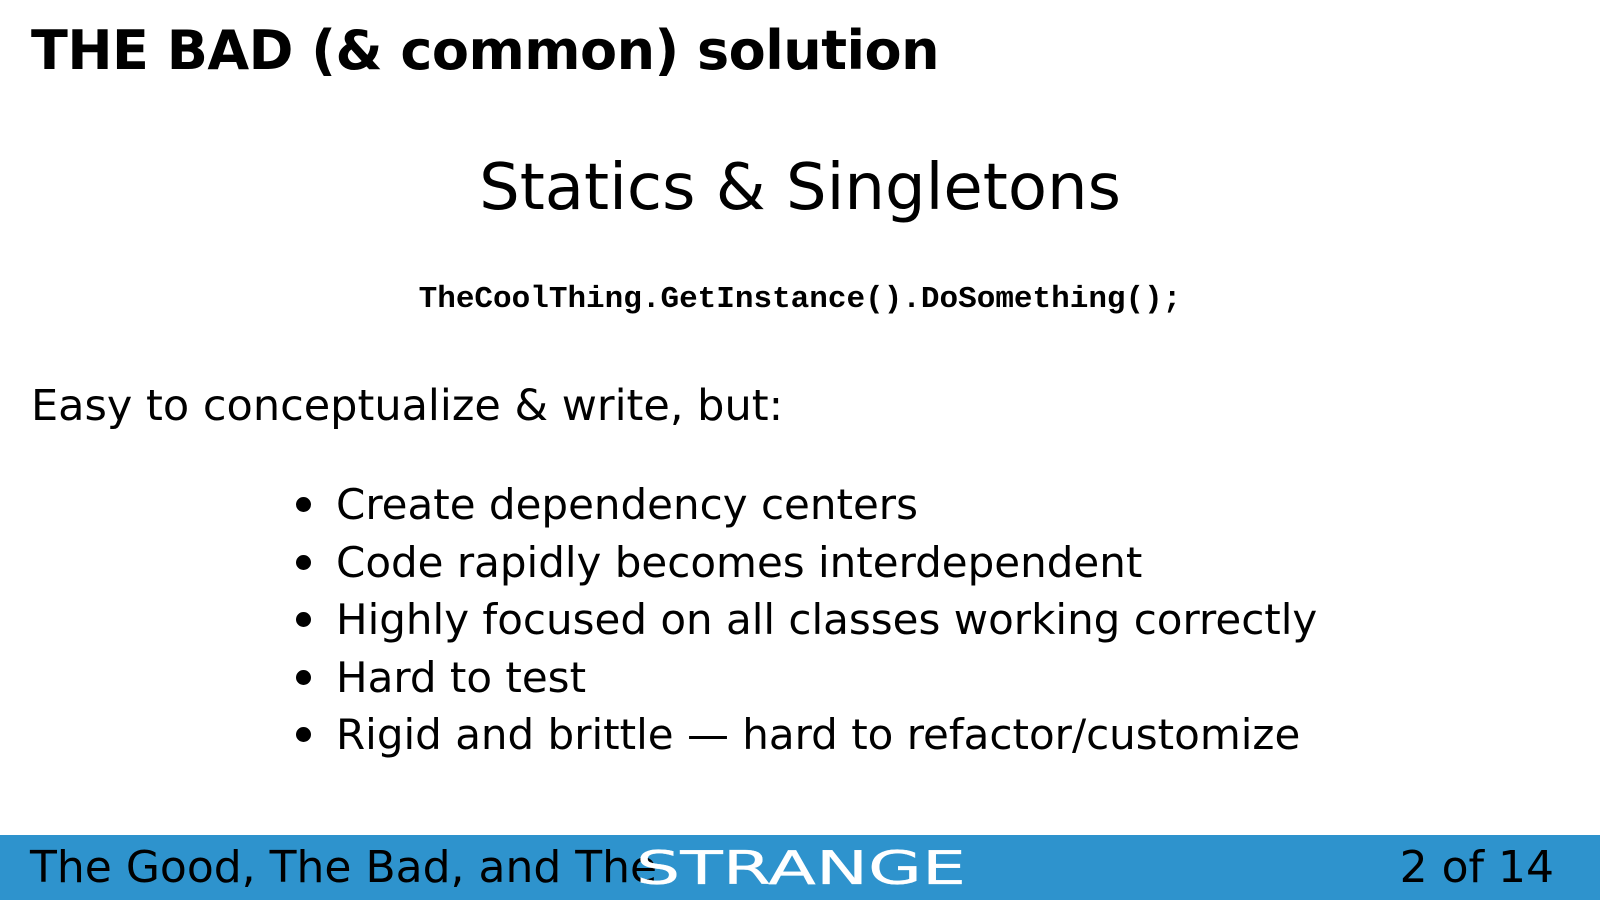  I want to click on bullet-item: Create dependency centers, so click(806, 505).